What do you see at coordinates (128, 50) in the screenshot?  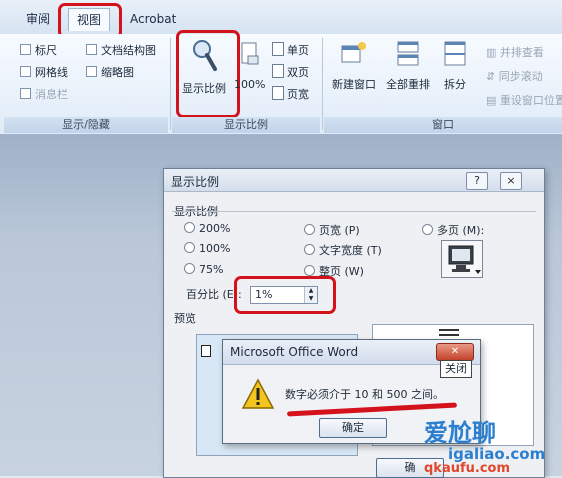 I see `doc-map-label: 文档结构图` at bounding box center [128, 50].